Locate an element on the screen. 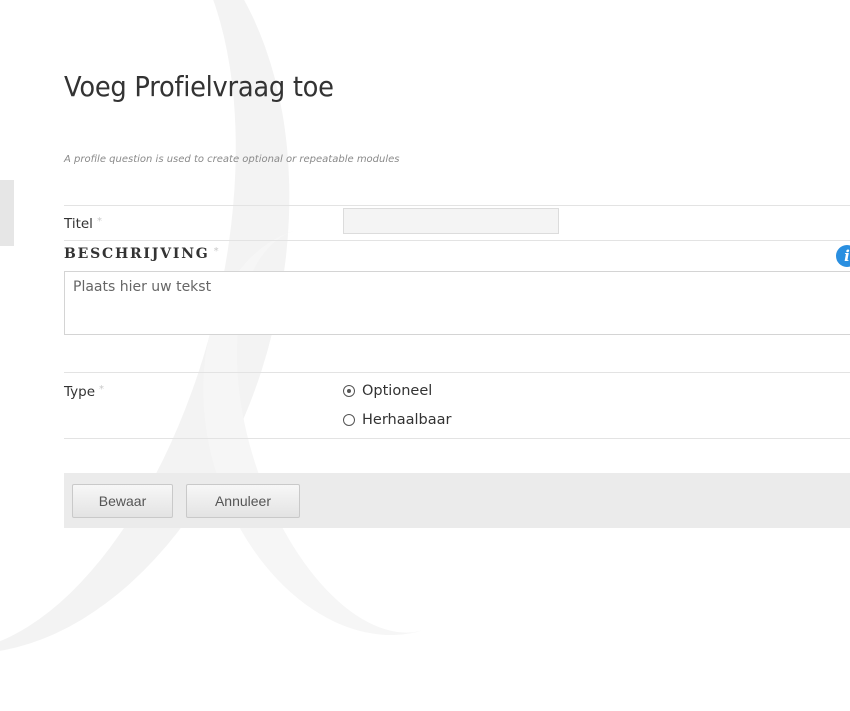  beschrijving-placeholder: Plaats hier uw tekst is located at coordinates (142, 287).